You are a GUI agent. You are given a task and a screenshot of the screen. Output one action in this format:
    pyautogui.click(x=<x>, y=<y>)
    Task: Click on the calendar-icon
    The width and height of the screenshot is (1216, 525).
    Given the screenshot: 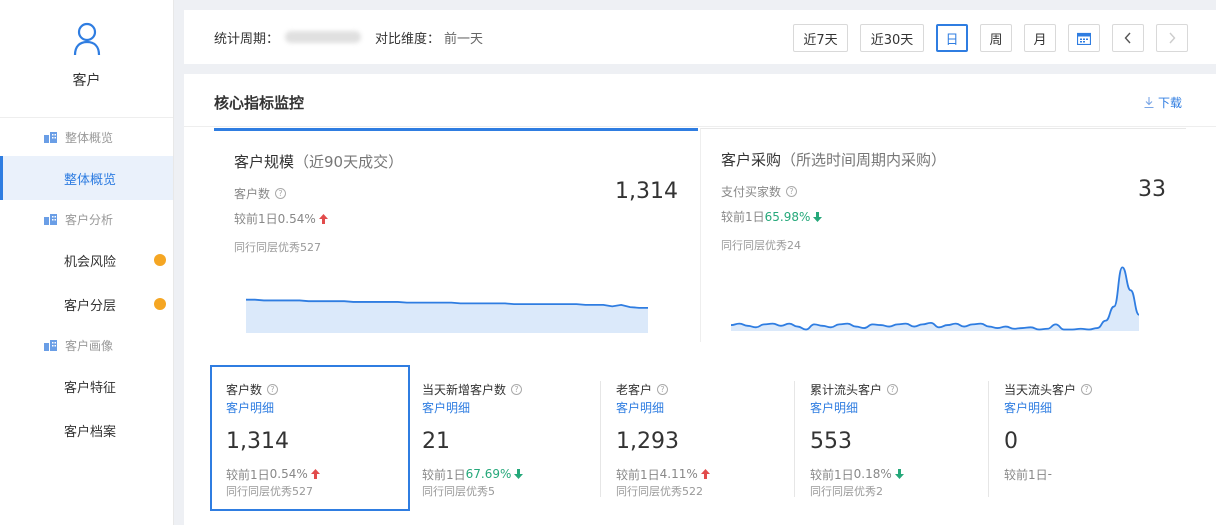 What is the action you would take?
    pyautogui.click(x=1084, y=38)
    